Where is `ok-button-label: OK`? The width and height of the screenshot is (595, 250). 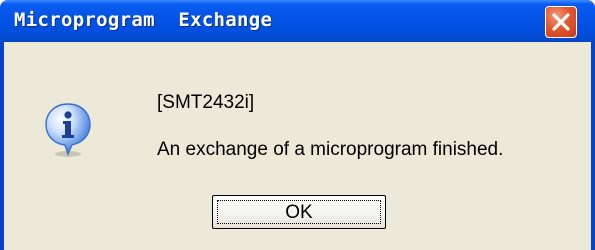 ok-button-label: OK is located at coordinates (299, 212).